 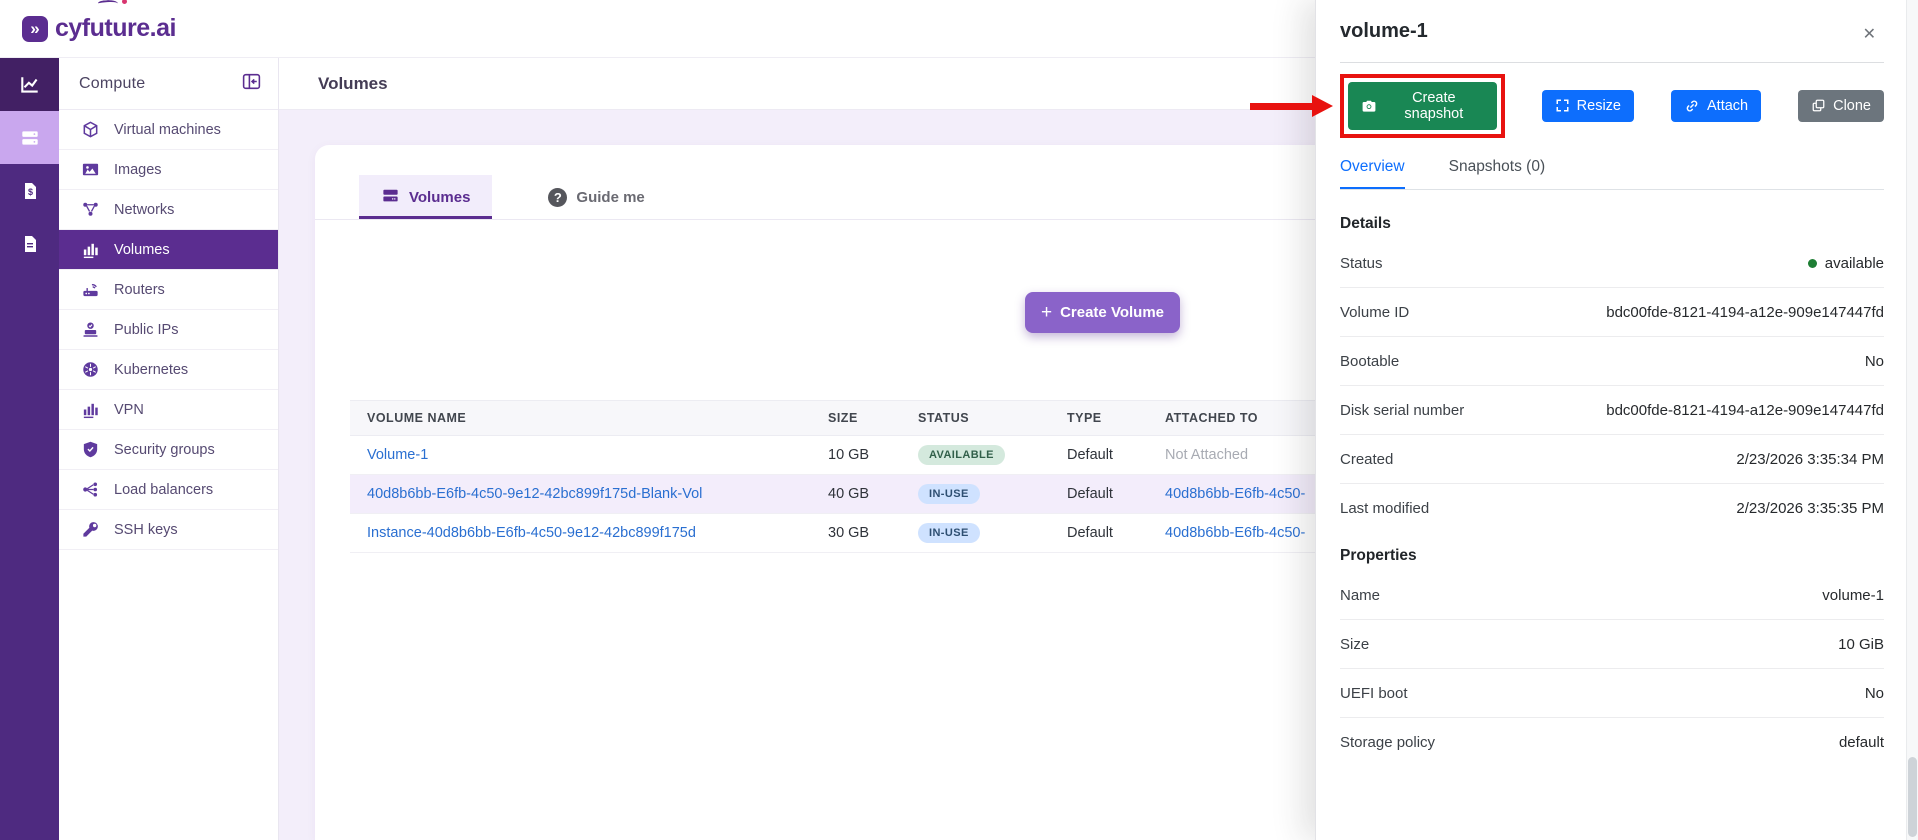 I want to click on panel-scrollbar-track, so click(x=1912, y=420).